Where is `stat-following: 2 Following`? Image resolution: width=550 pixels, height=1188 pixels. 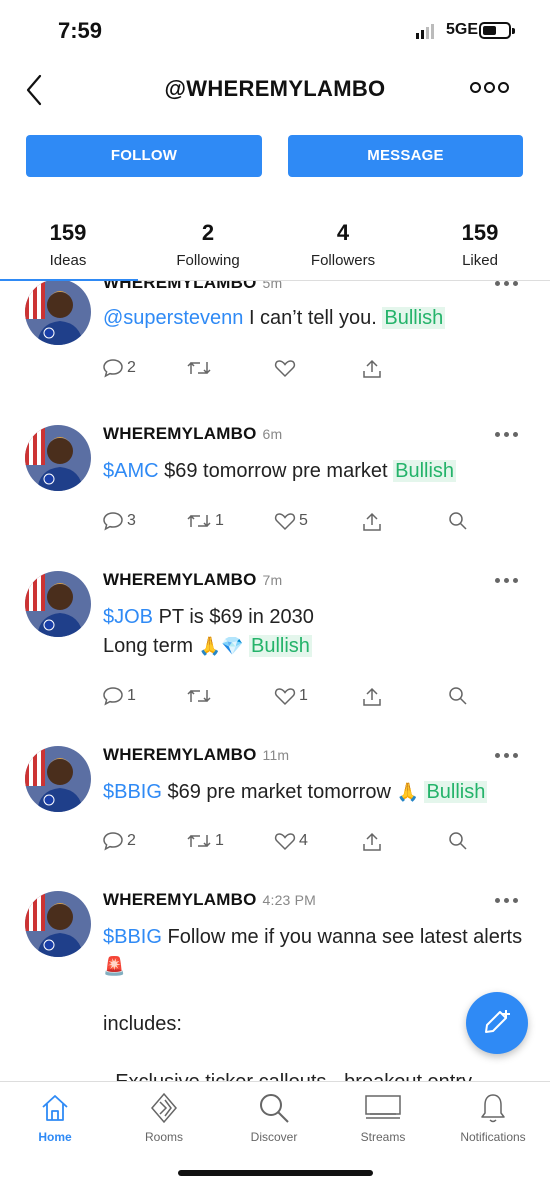
stat-following: 2 Following is located at coordinates (208, 244).